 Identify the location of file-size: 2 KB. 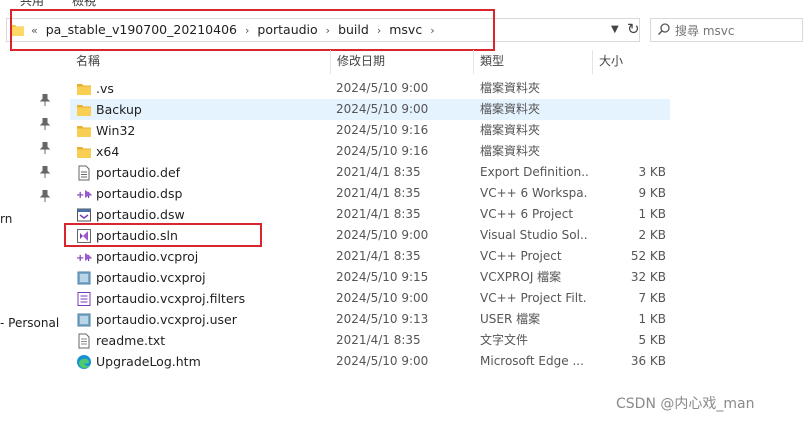
(652, 235).